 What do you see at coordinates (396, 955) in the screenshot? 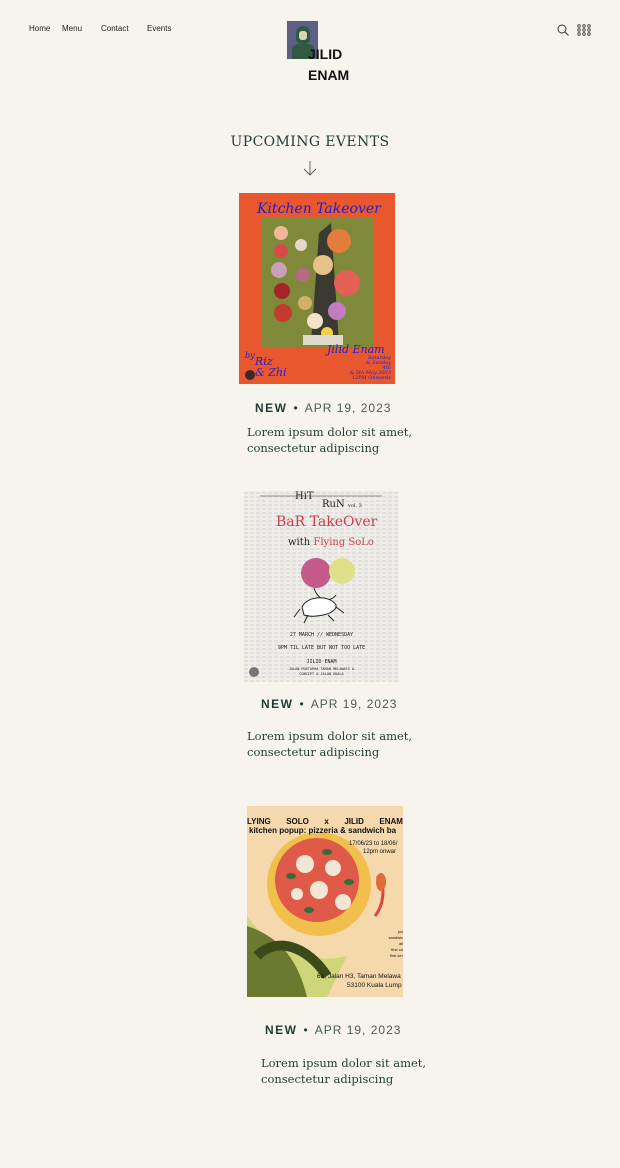
I see `poster-side-5: first ser` at bounding box center [396, 955].